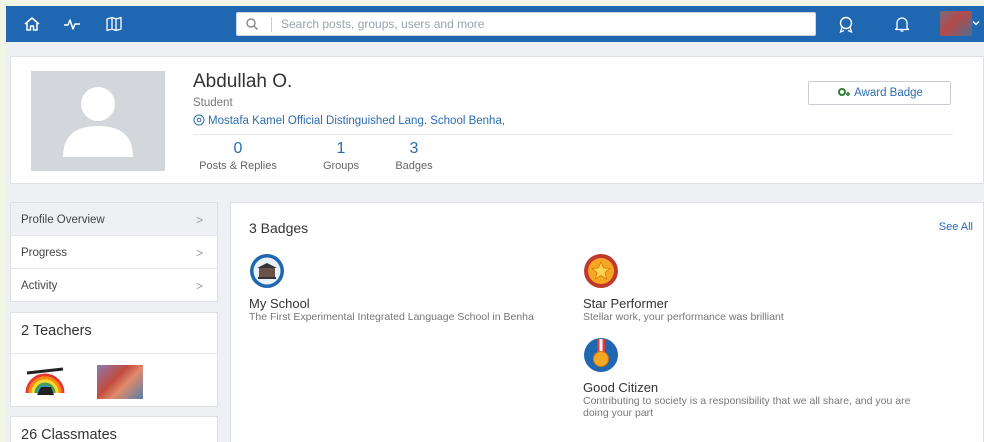  What do you see at coordinates (956, 227) in the screenshot?
I see `see-all-link: See All` at bounding box center [956, 227].